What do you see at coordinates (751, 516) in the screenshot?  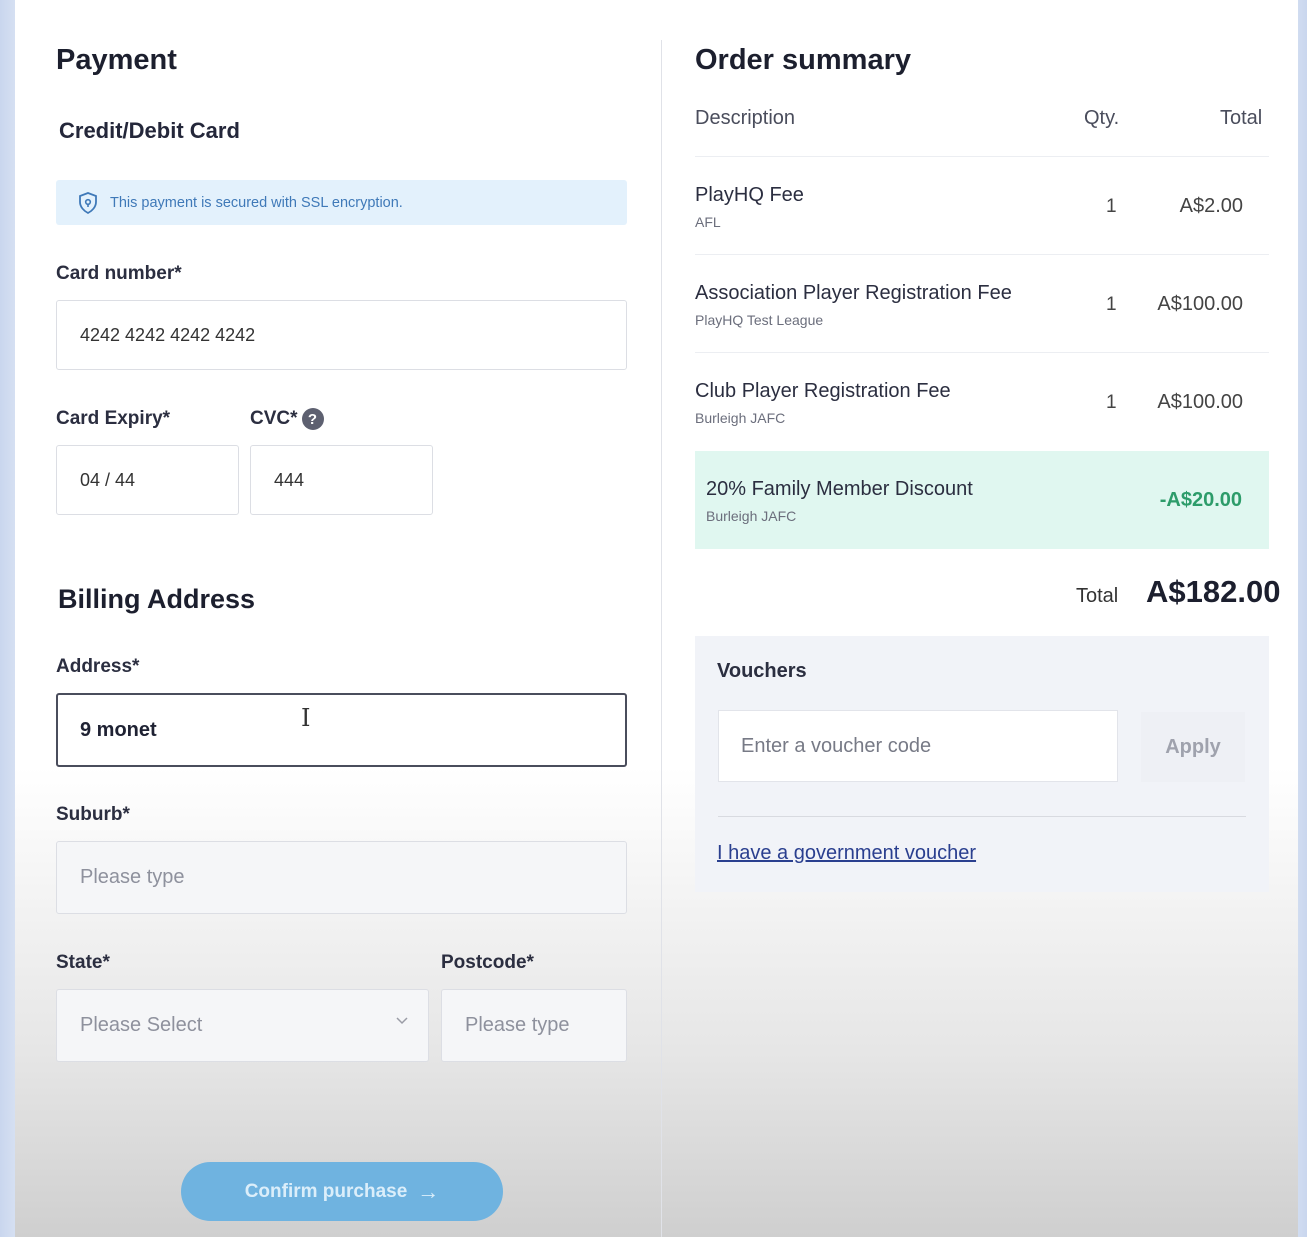 I see `discount-sub: Burleigh JAFC` at bounding box center [751, 516].